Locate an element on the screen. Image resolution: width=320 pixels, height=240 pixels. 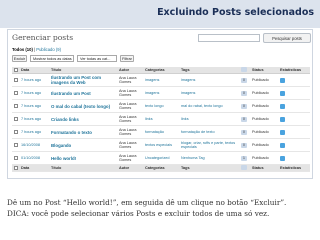
post-categories-cell: Uncategorized is located at coordinates (161, 158).